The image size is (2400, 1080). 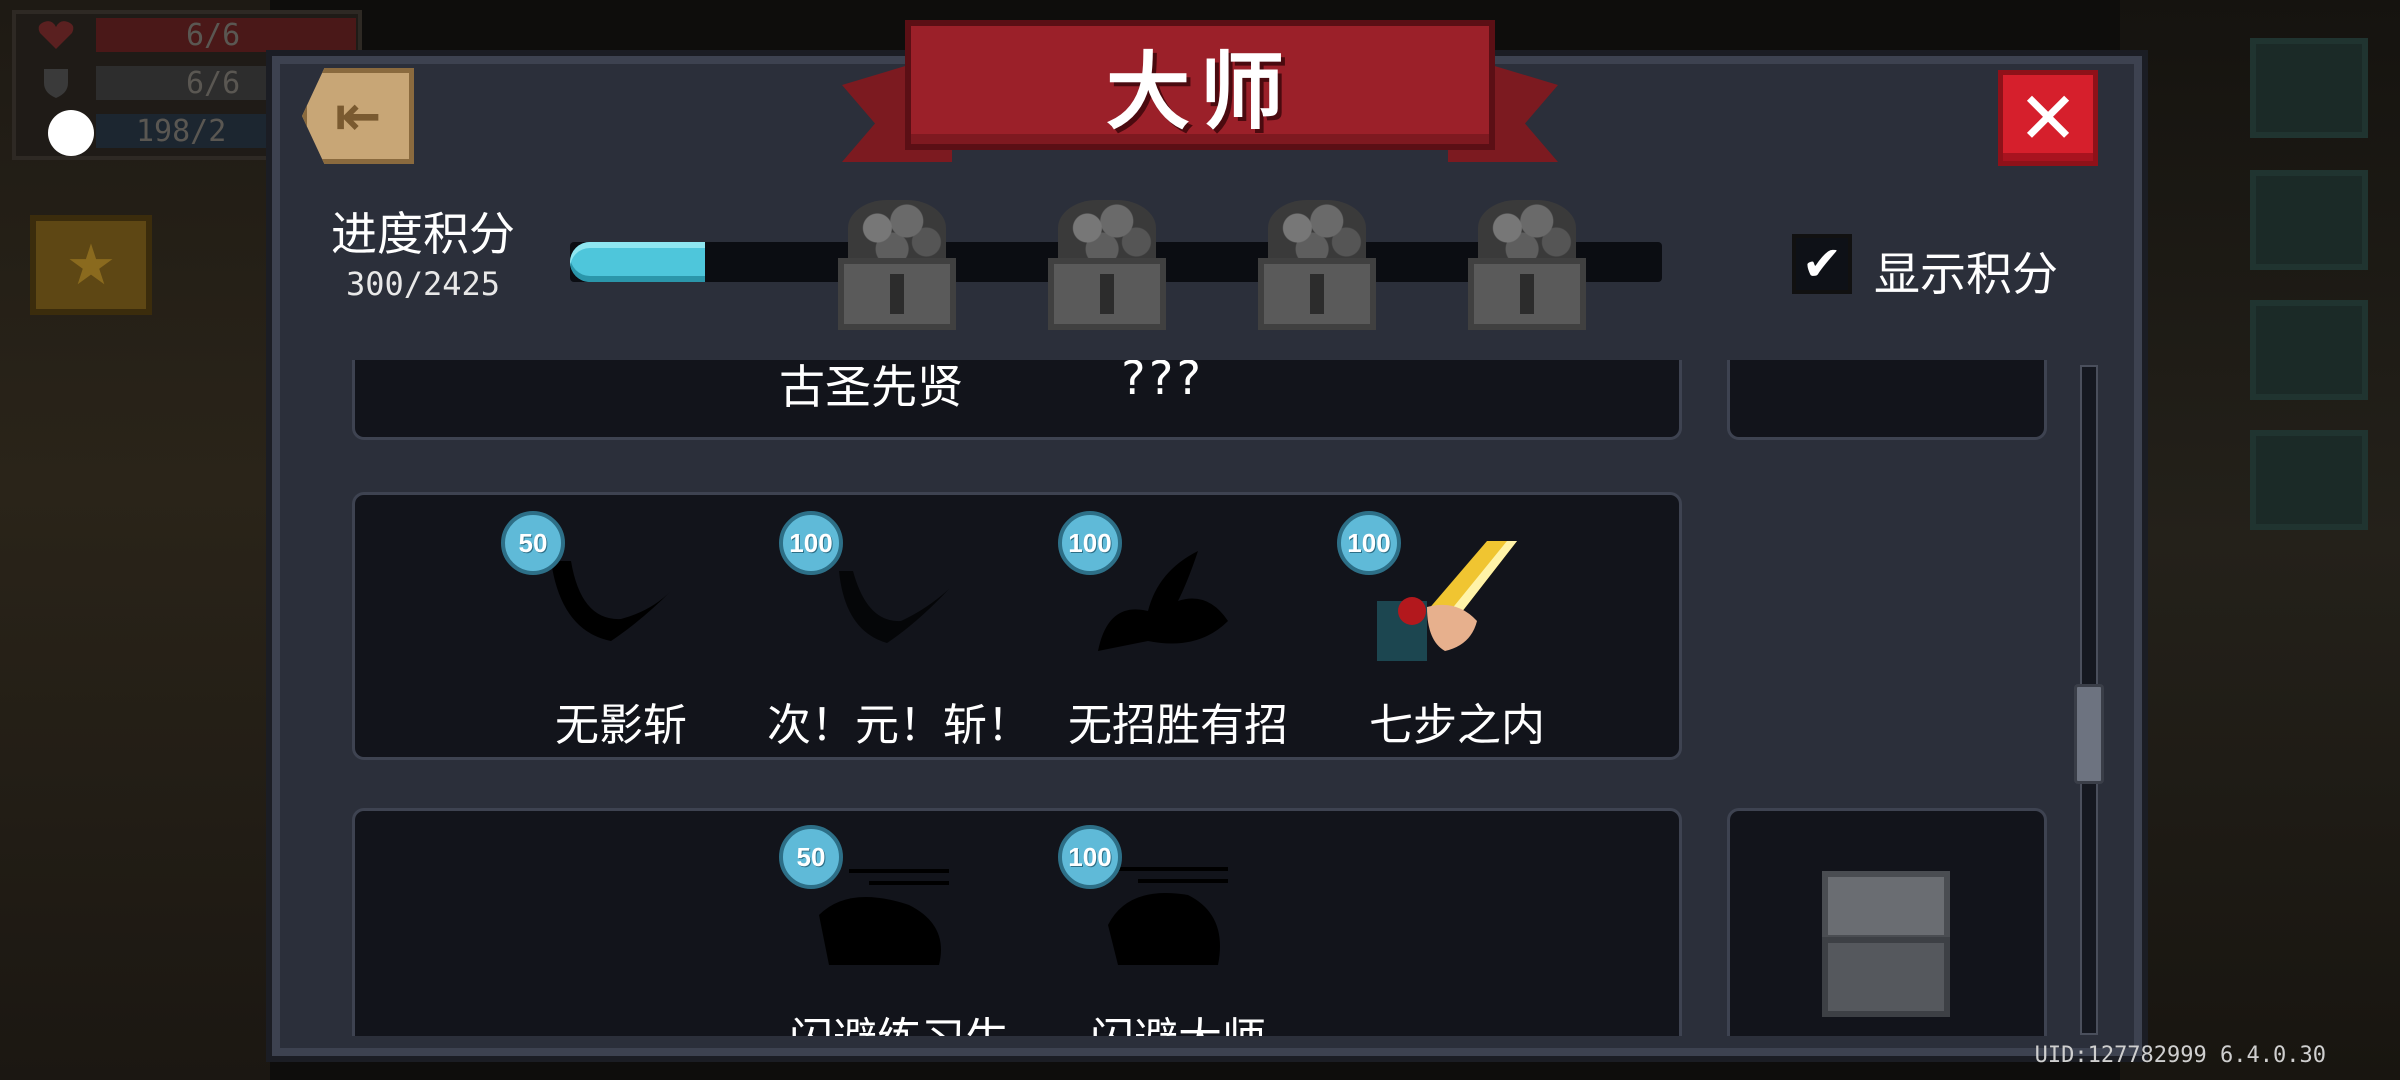 I want to click on achievement-row: 50 闪避练习生 100 闪避大师, so click(x=1017, y=922).